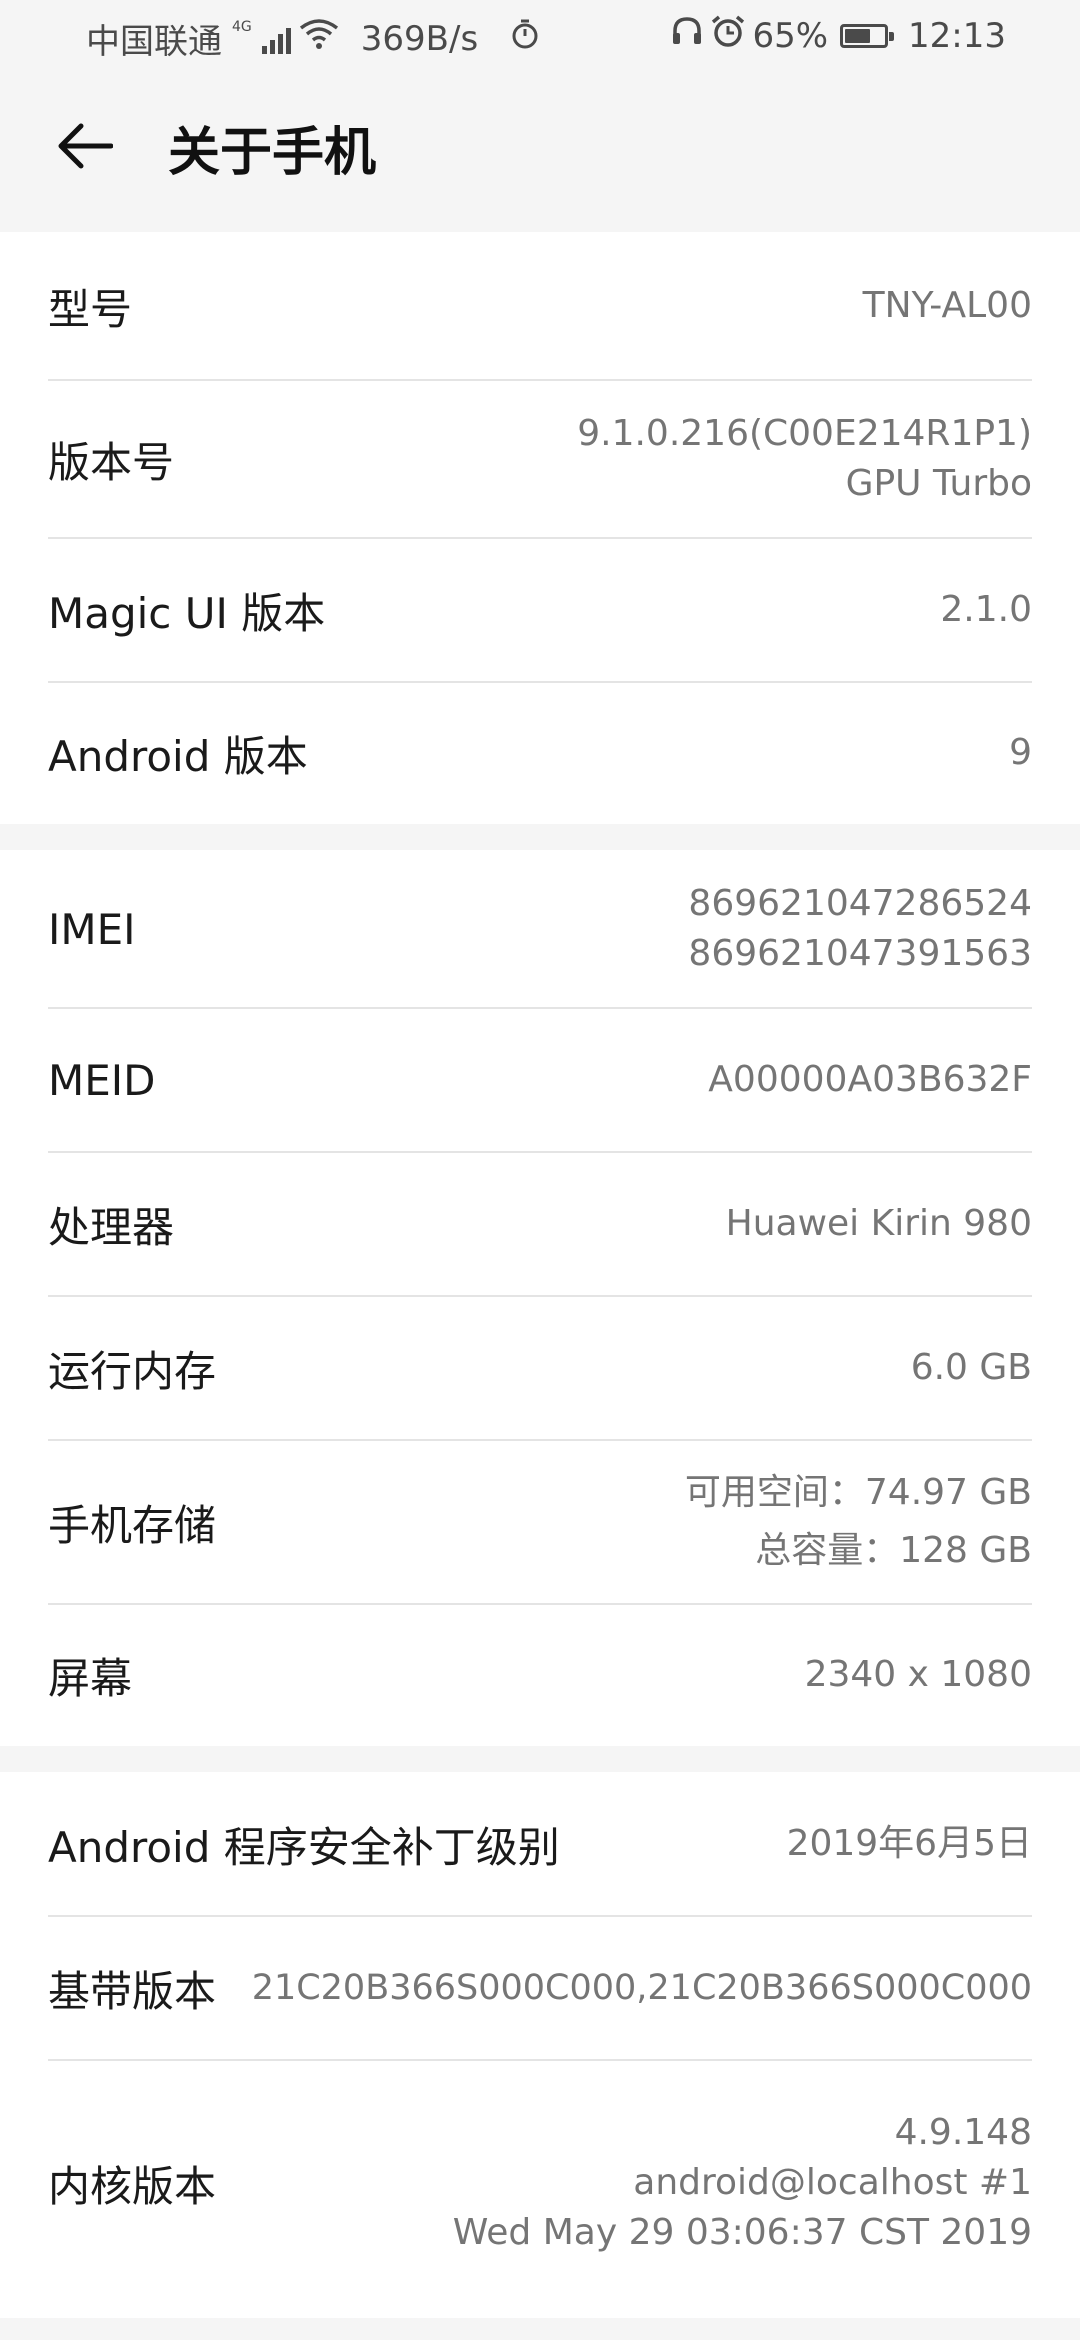 The width and height of the screenshot is (1080, 2340). Describe the element at coordinates (178, 756) in the screenshot. I see `android-version-label: Android 版本` at that location.